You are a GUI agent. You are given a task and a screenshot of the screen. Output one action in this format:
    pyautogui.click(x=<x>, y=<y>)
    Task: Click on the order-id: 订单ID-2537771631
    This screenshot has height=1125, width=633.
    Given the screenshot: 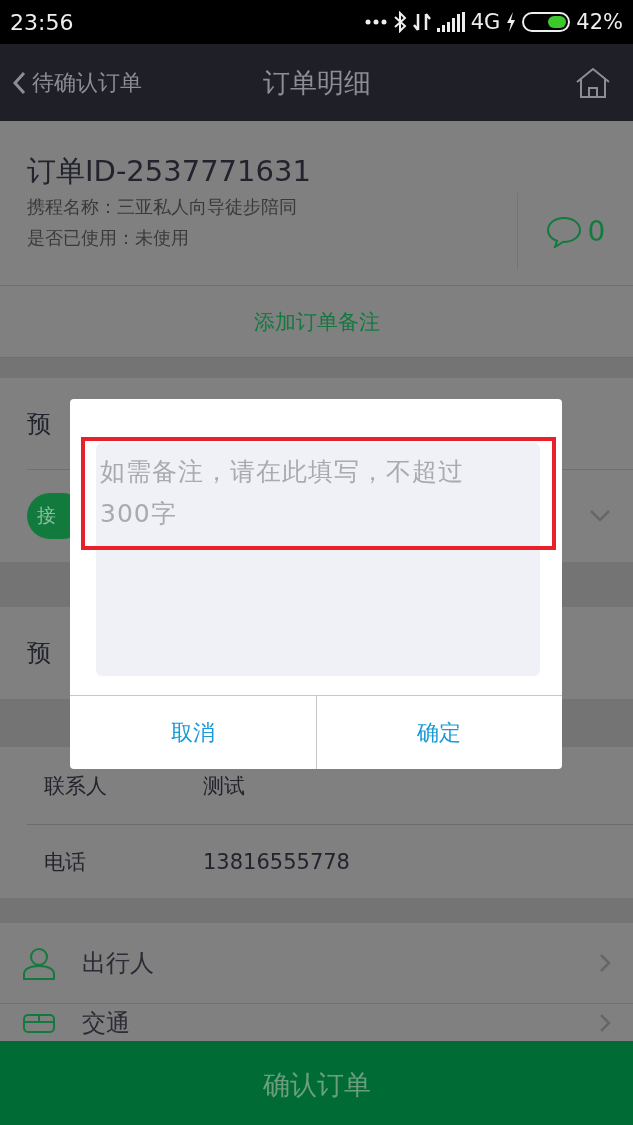 What is the action you would take?
    pyautogui.click(x=169, y=171)
    